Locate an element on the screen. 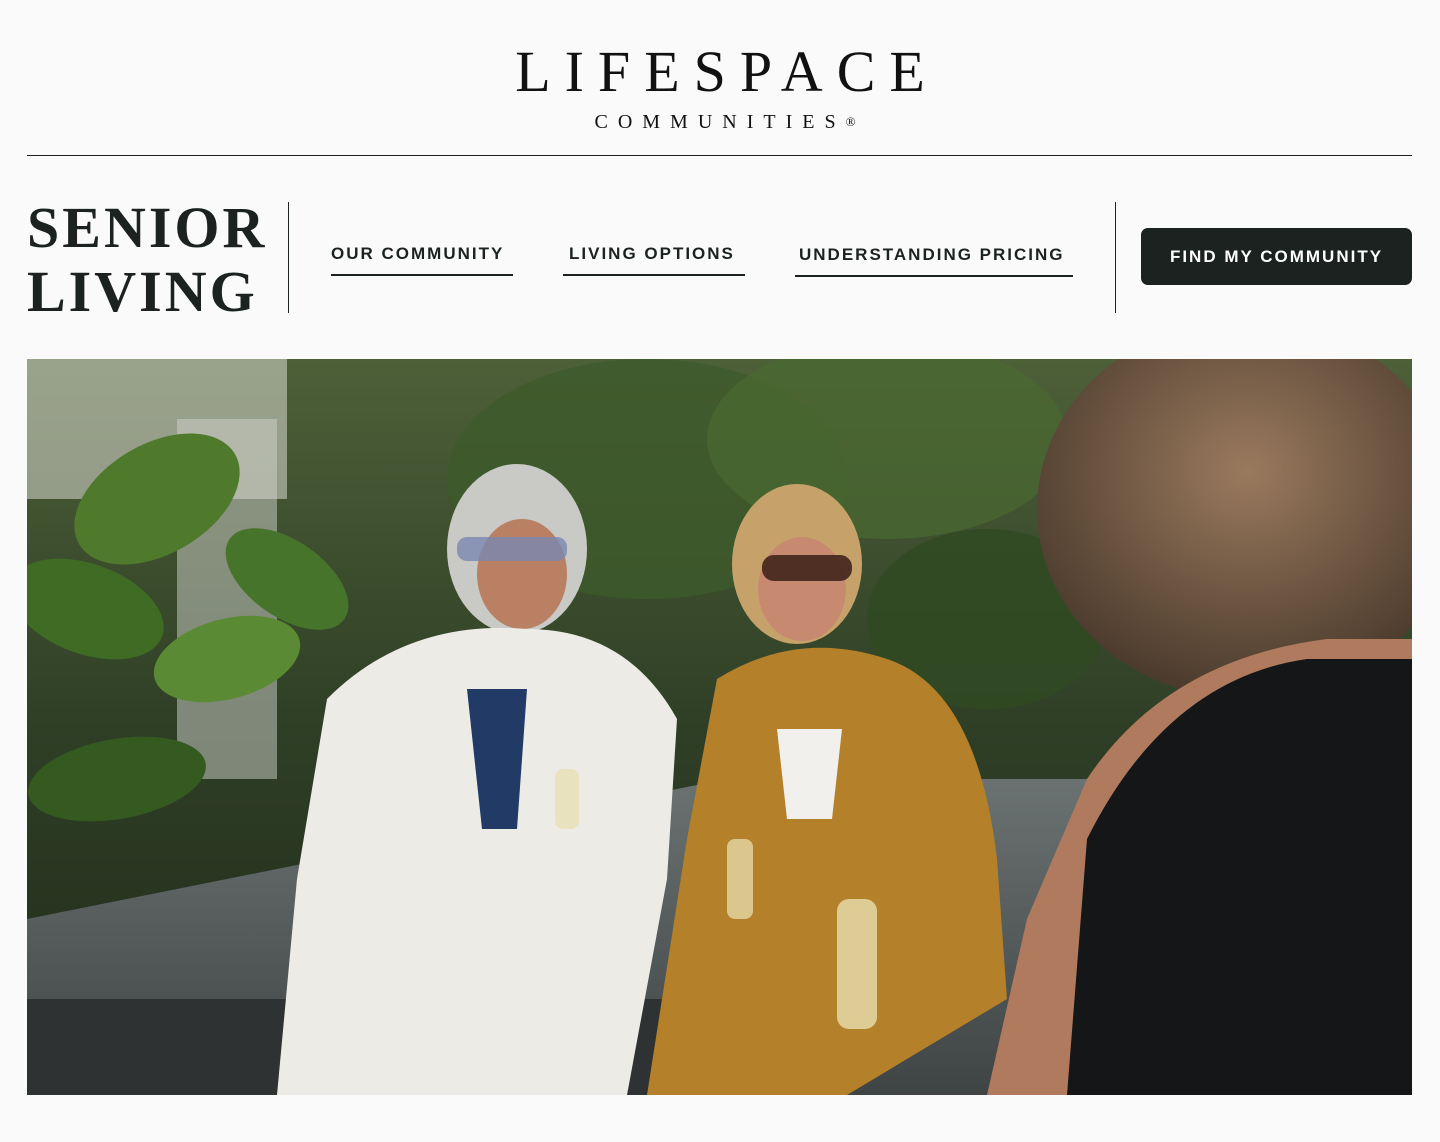 Image resolution: width=1440 pixels, height=1142 pixels. nav-link-understanding-pricing: UNDERSTANDING PRICING is located at coordinates (934, 261).